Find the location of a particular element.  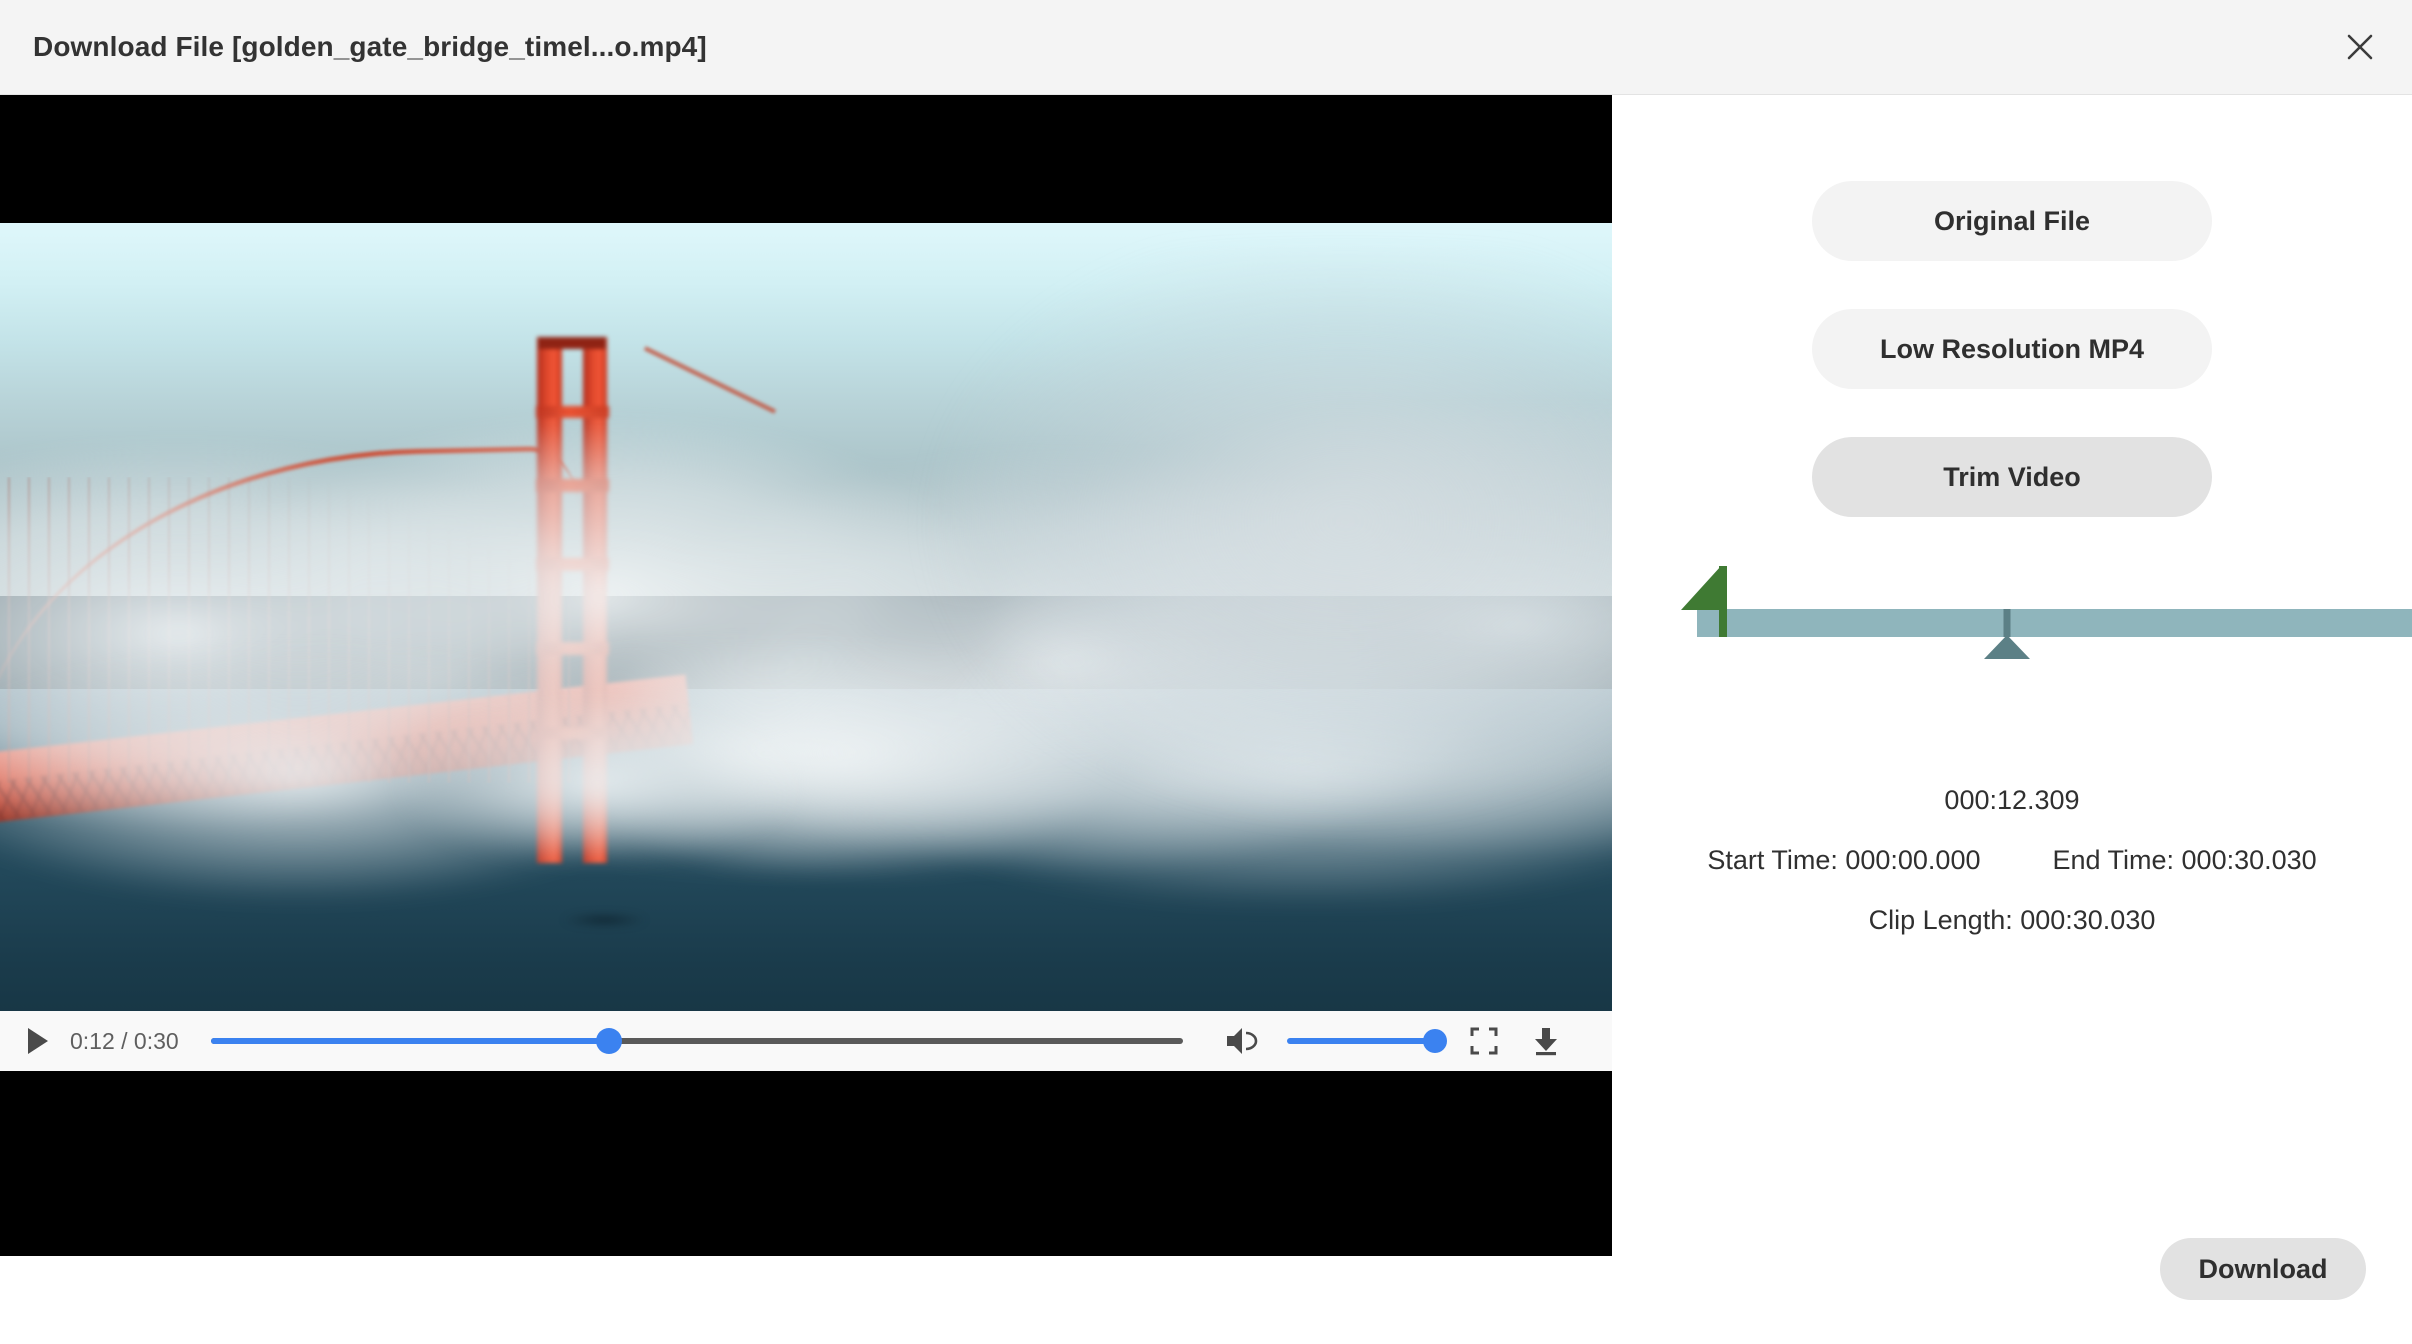

playhead-triangle-icon is located at coordinates (2006, 647).